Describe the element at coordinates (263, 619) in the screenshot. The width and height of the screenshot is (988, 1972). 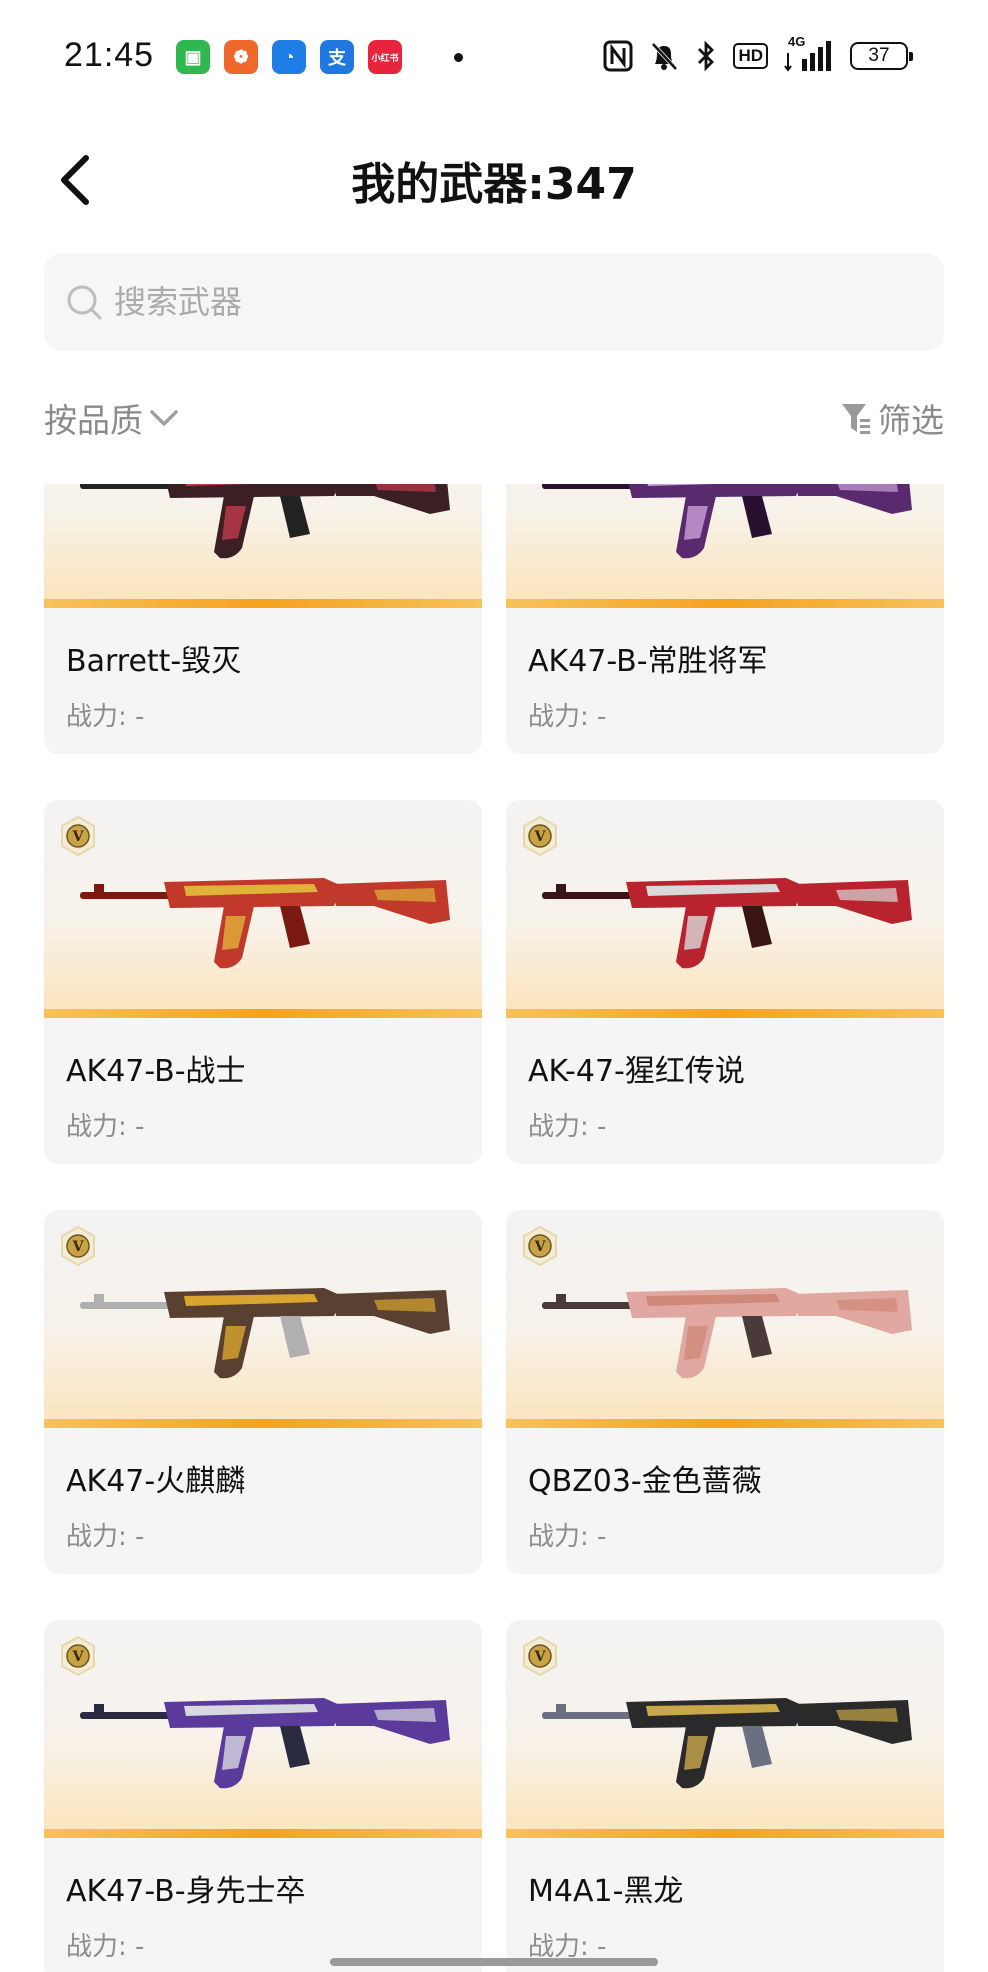
I see `weapon-card: Barrett-毁灭战力: -` at that location.